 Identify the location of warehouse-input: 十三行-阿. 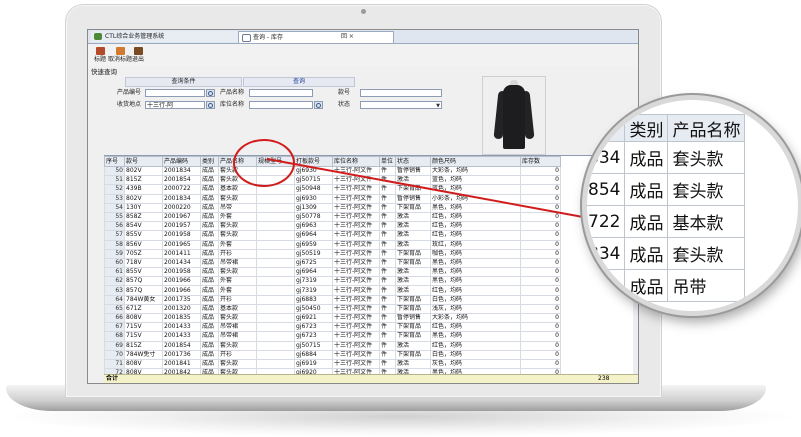
(175, 105).